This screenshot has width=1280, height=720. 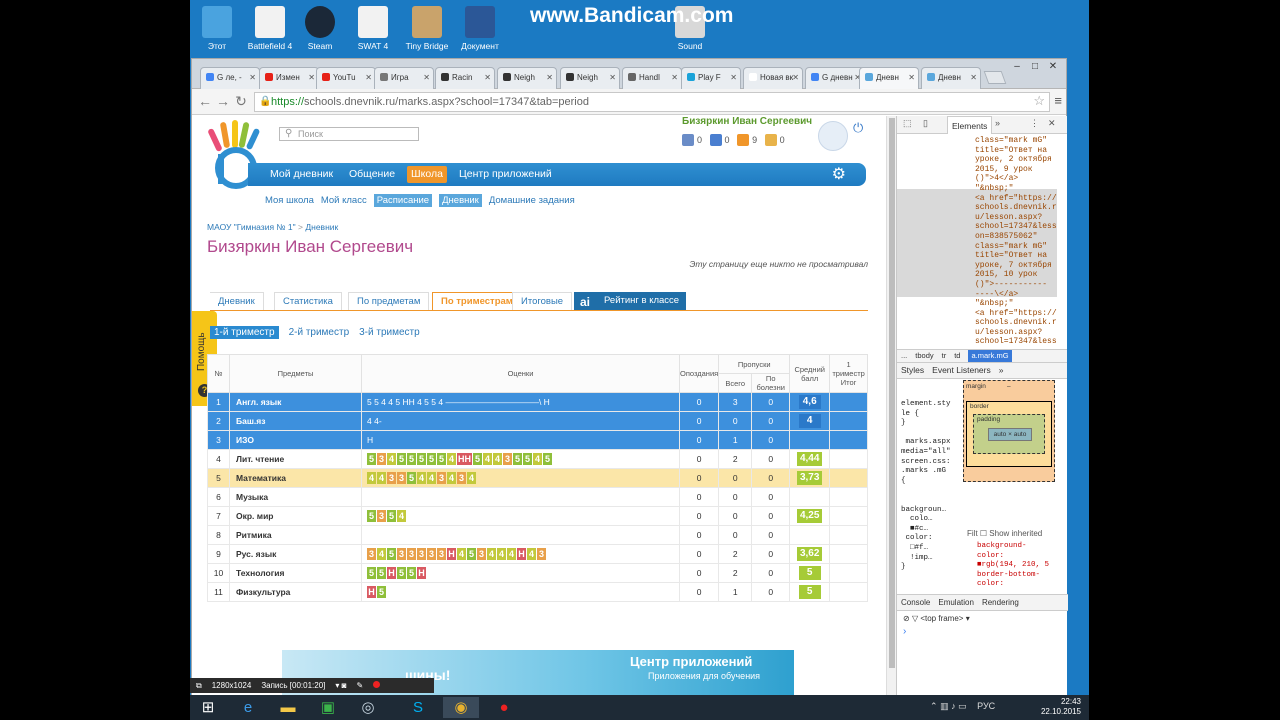 I want to click on tray-volume-icon: ♪, so click(x=953, y=706).